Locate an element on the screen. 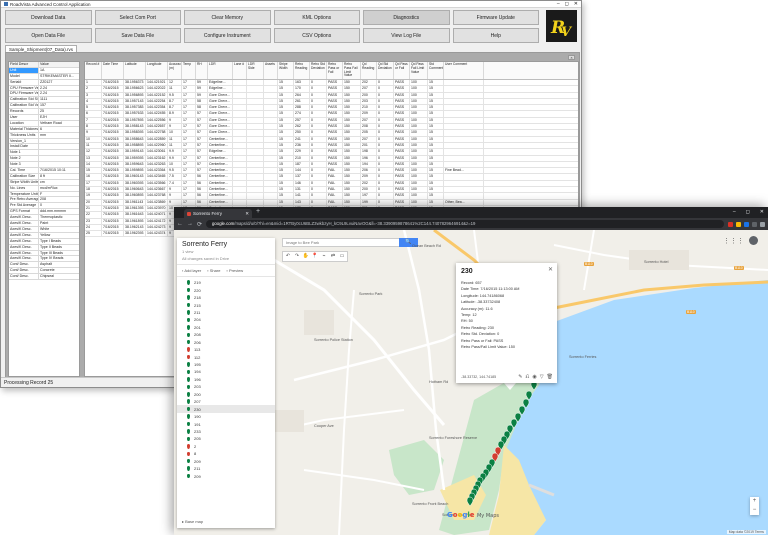  list-item: 196 is located at coordinates (231, 379).